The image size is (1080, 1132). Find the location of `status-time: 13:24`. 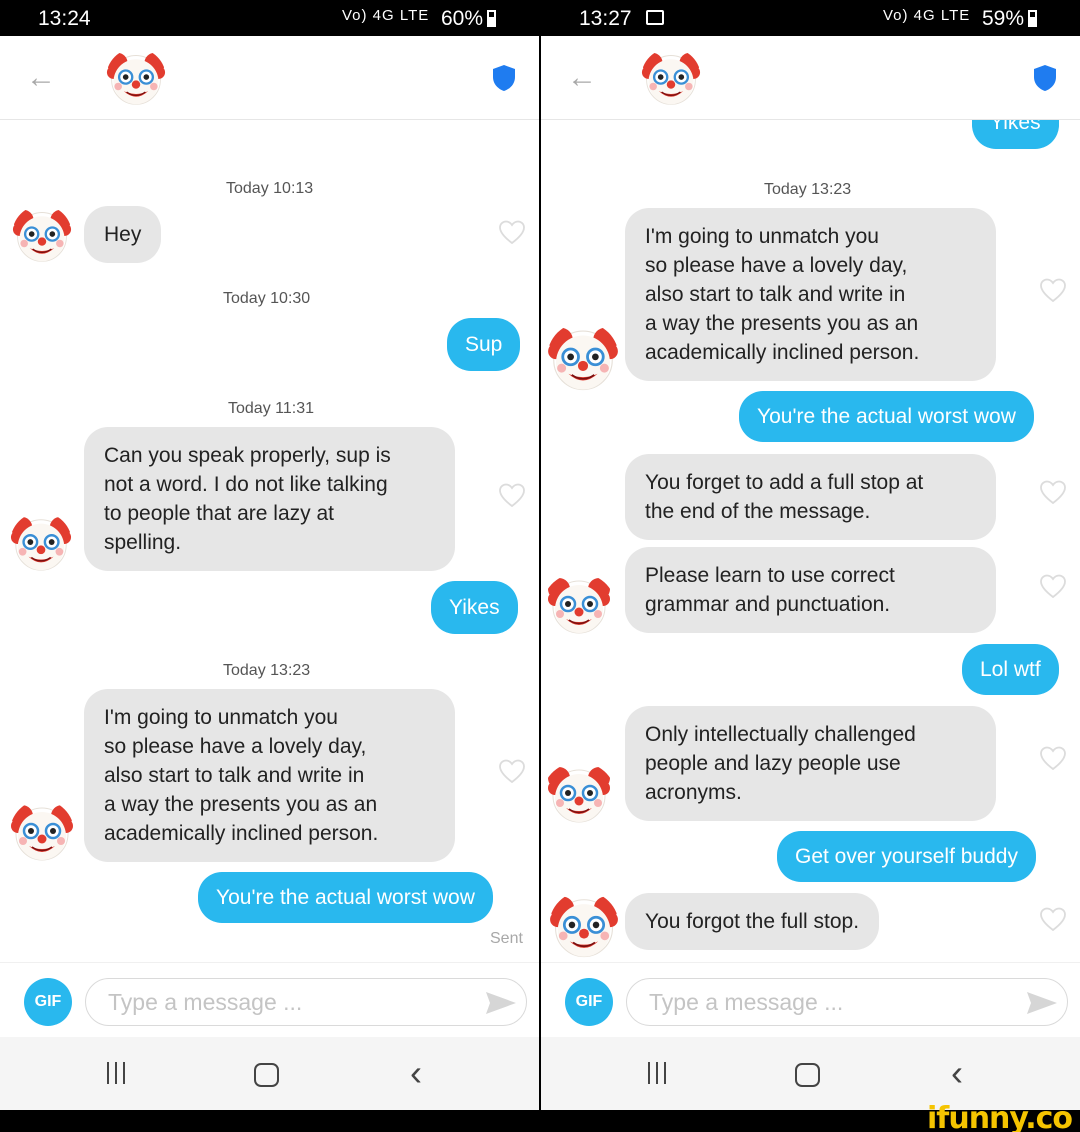

status-time: 13:24 is located at coordinates (64, 18).